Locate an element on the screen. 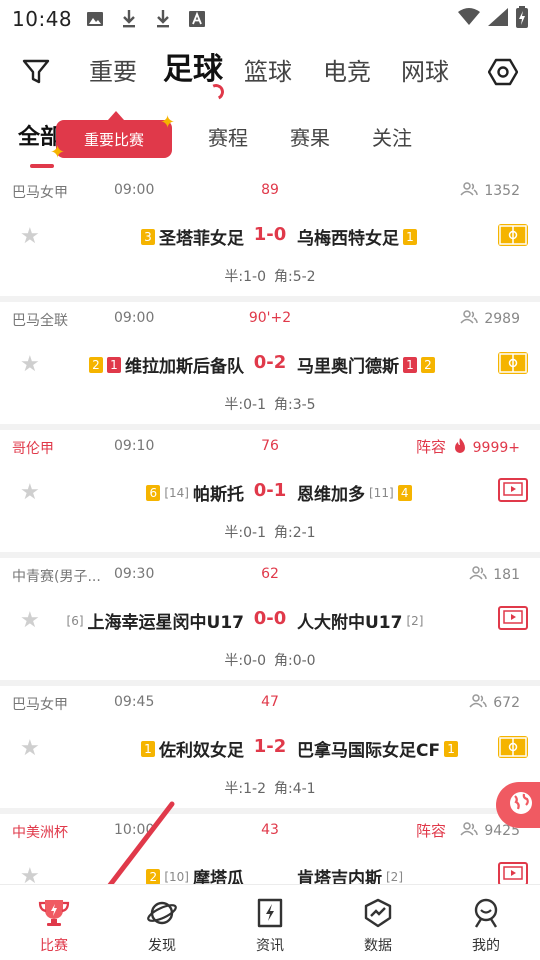 The width and height of the screenshot is (540, 960). match-score: 0-1 is located at coordinates (270, 490).